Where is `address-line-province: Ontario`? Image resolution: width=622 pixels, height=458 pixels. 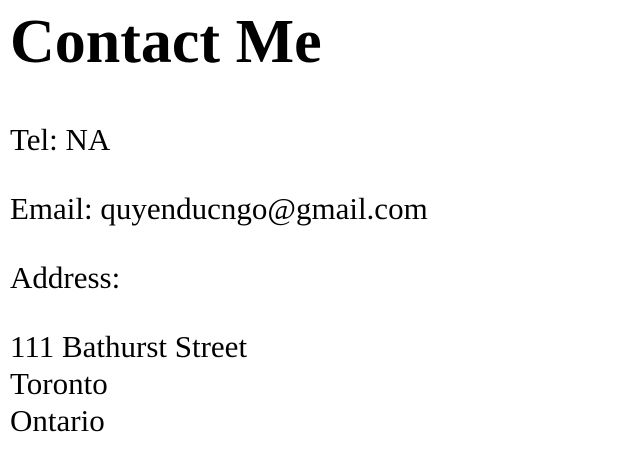
address-line-province: Ontario is located at coordinates (57, 420).